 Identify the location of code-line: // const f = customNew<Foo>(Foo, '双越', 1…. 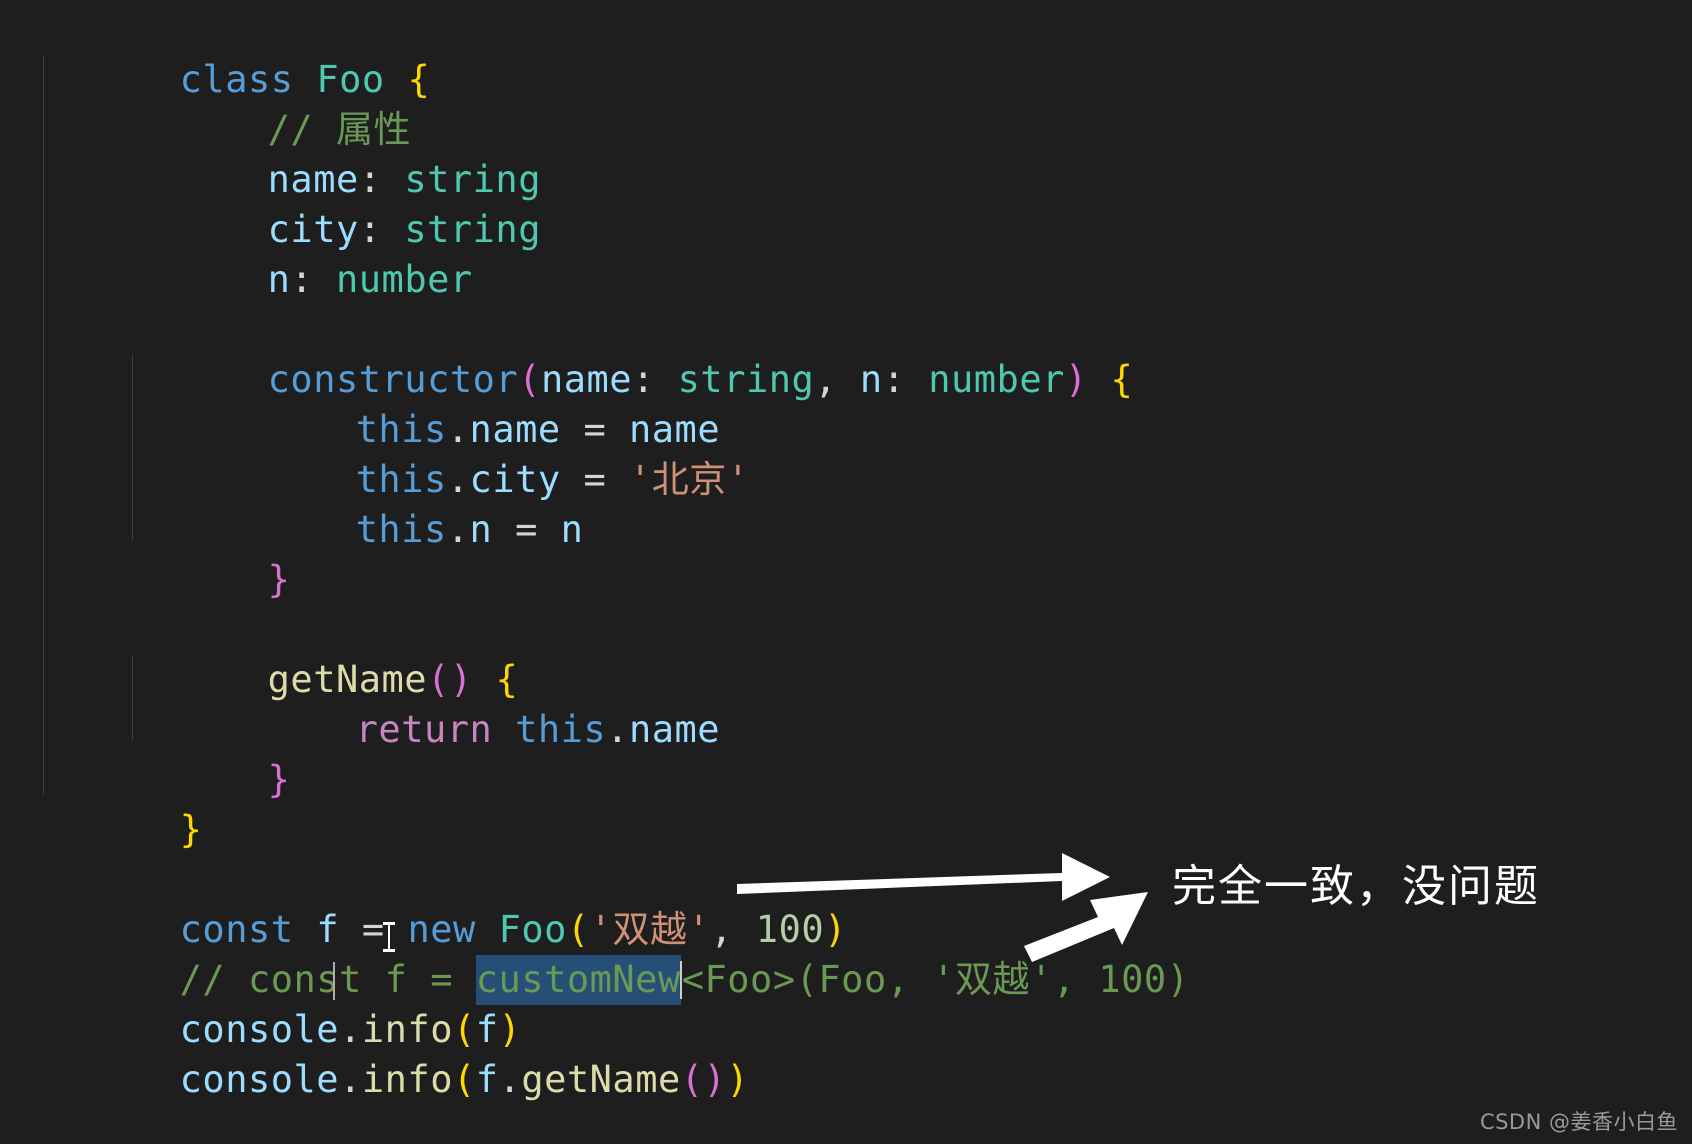
(867, 955).